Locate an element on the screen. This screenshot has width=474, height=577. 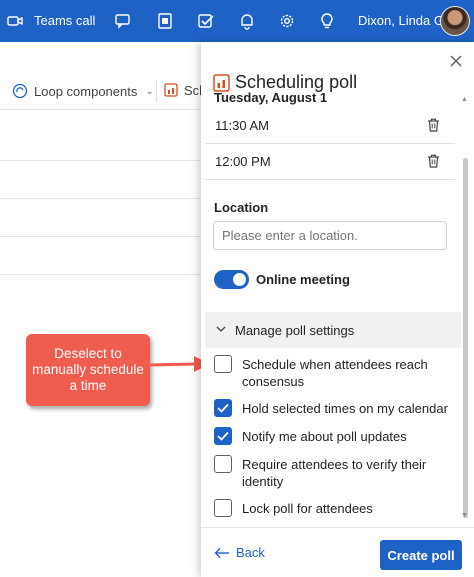
scroll-up-icon: ▲ is located at coordinates (464, 99).